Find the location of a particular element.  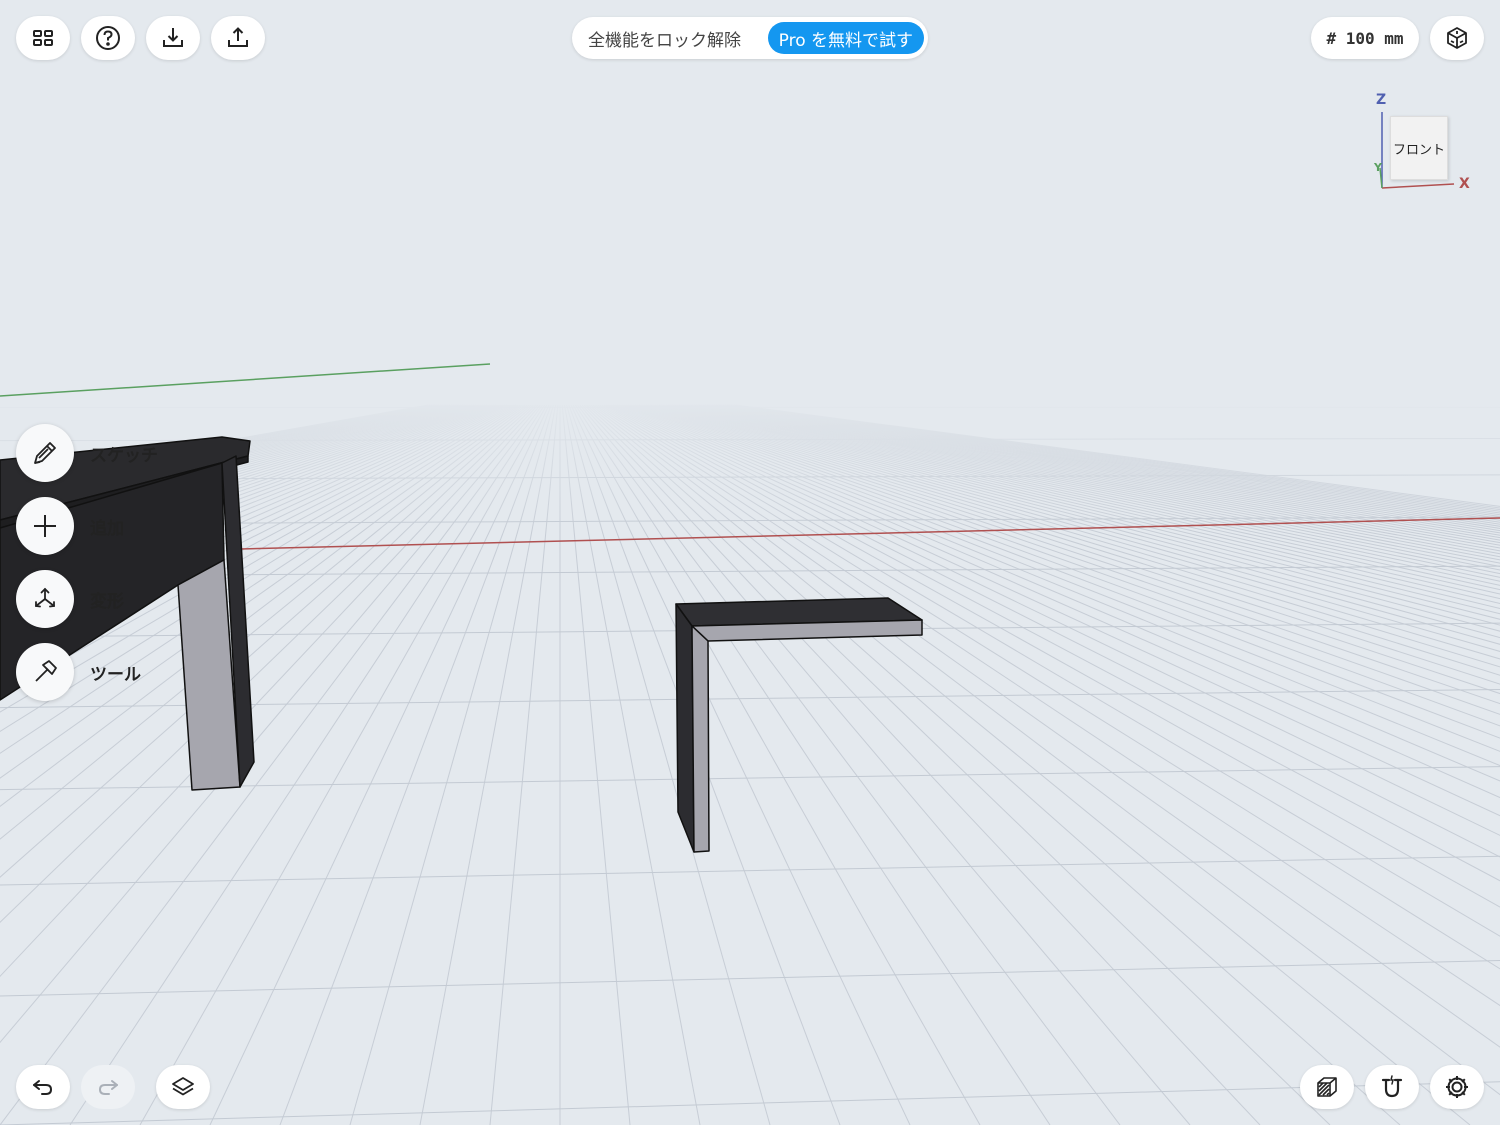

add-menu-item: 追加 is located at coordinates (70, 526).